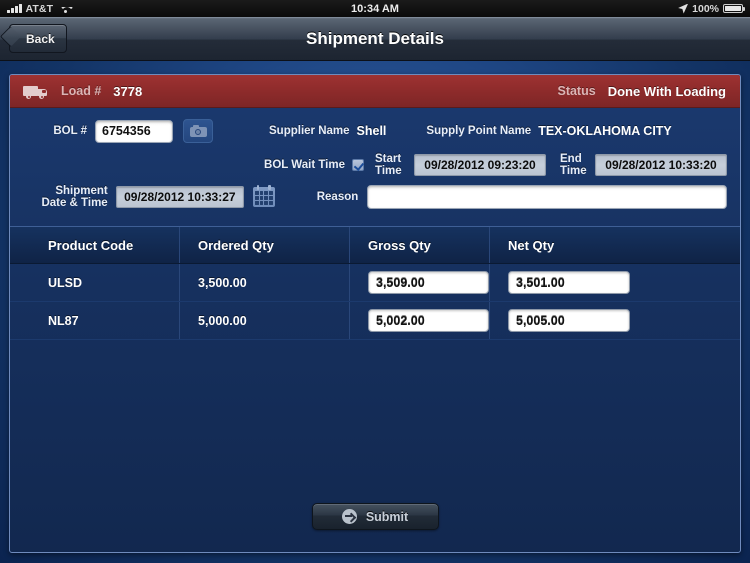  Describe the element at coordinates (428, 282) in the screenshot. I see `gross-qty-input: 3,509.00` at that location.